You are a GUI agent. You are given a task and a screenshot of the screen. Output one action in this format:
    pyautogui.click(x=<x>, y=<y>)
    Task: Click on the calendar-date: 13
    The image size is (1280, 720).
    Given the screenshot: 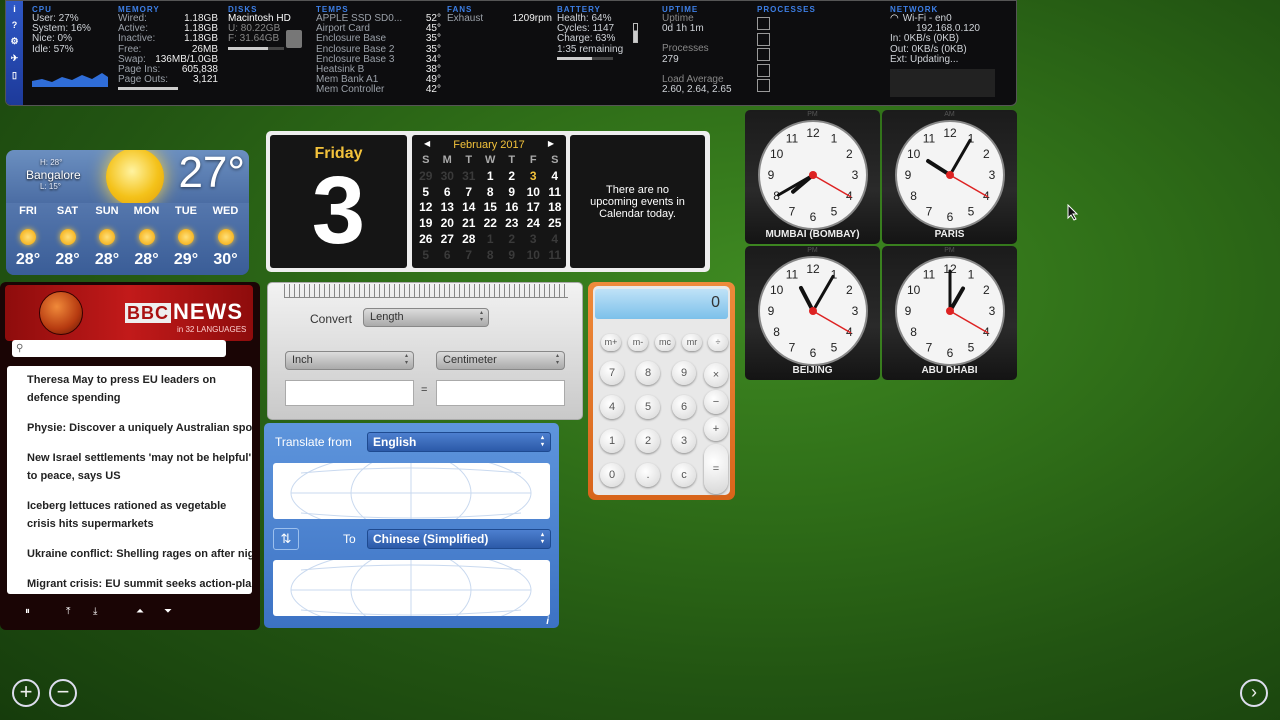 What is the action you would take?
    pyautogui.click(x=448, y=208)
    